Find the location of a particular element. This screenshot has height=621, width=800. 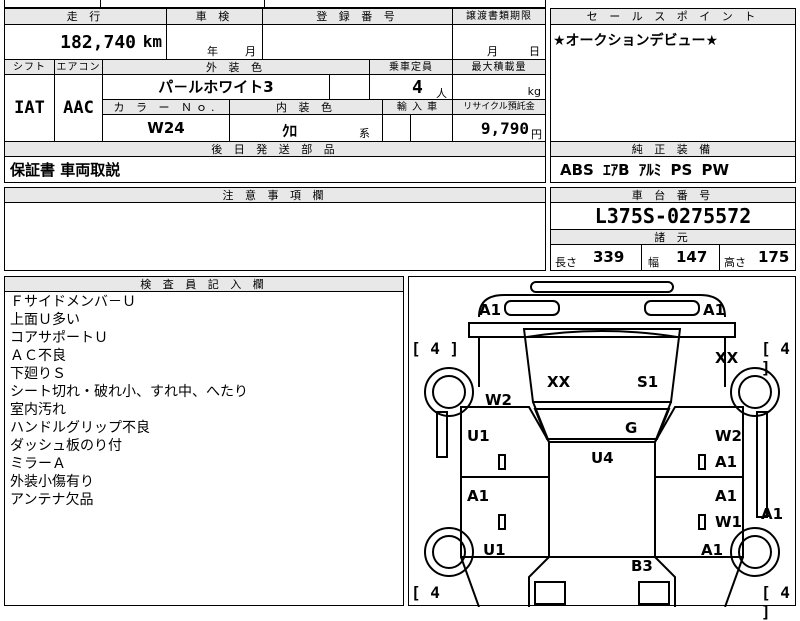

inspector-note: ハンドルグリップ不良 is located at coordinates (80, 428).